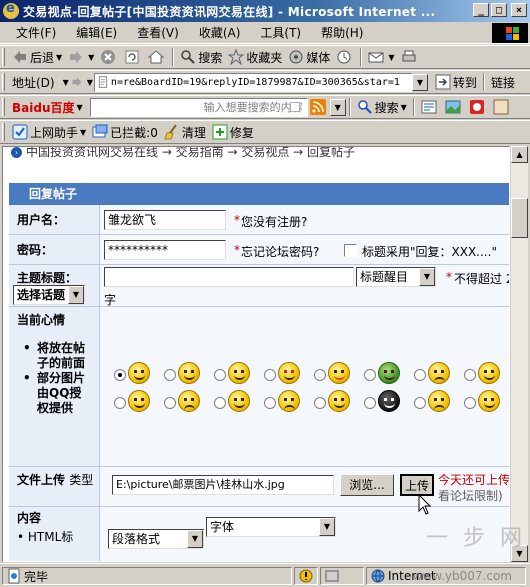 The image size is (530, 587). Describe the element at coordinates (386, 107) in the screenshot. I see `baidu-search-label: 搜索` at that location.